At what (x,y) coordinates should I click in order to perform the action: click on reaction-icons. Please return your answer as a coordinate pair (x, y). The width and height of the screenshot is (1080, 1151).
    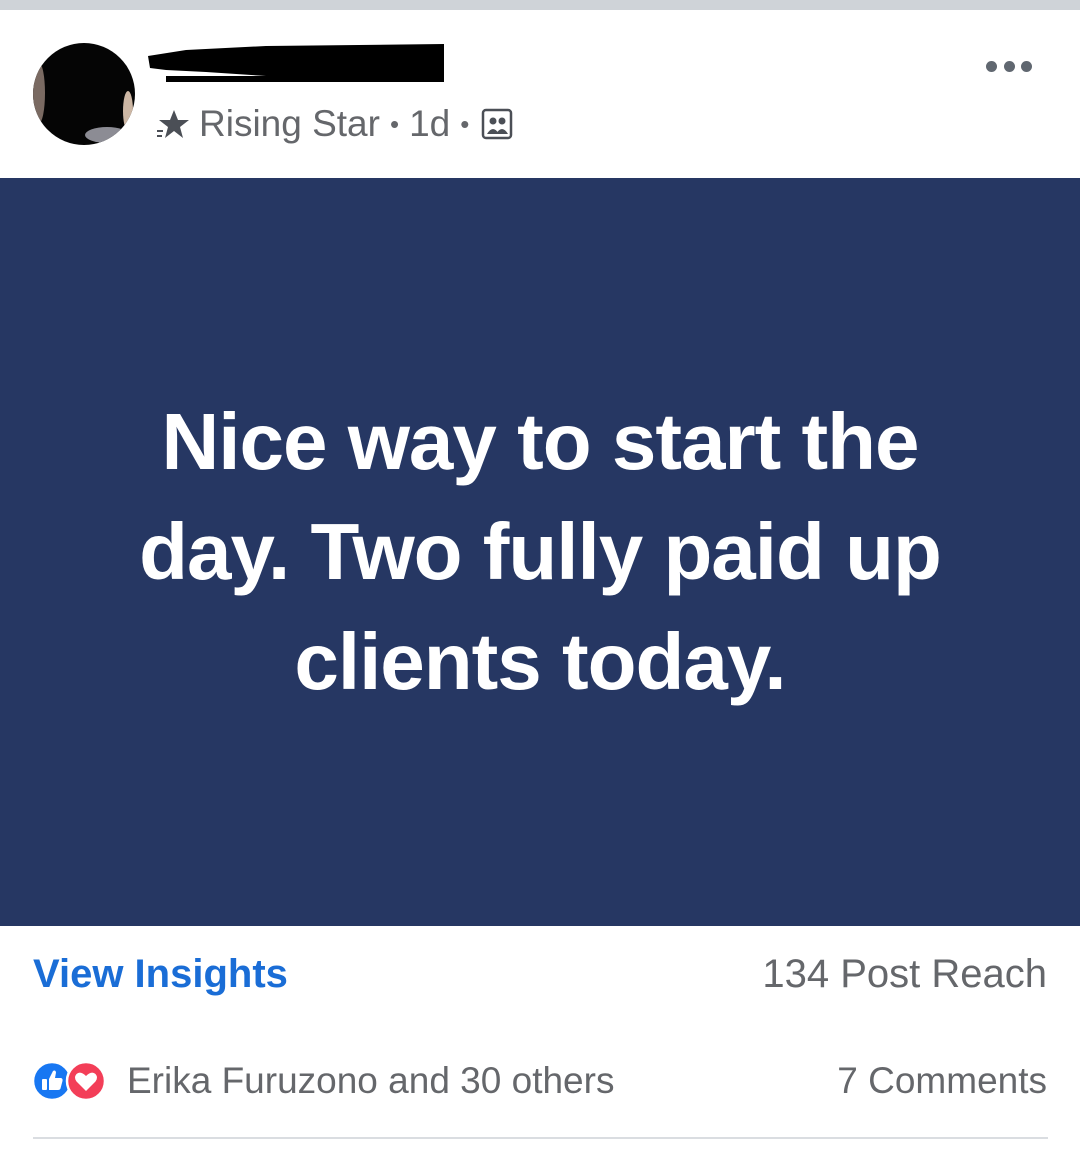
    Looking at the image, I should click on (74, 1081).